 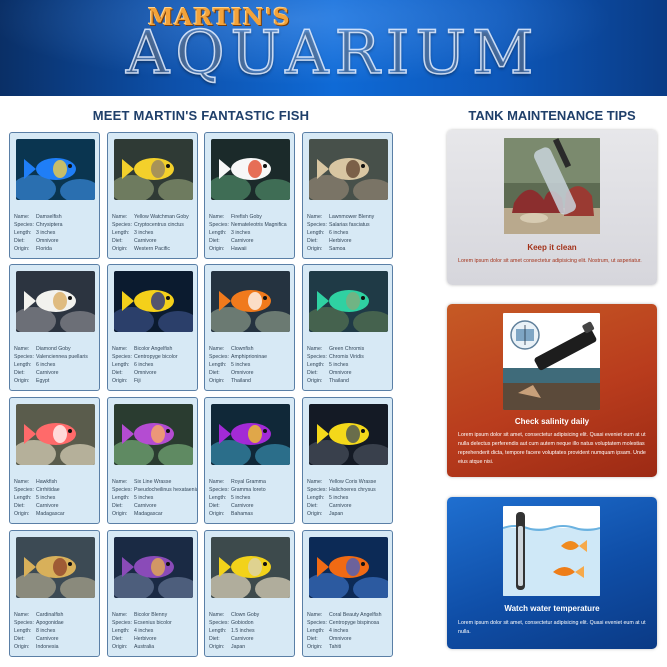 What do you see at coordinates (349, 226) in the screenshot?
I see `fish-species-row: Species: Salarias fasciatus` at bounding box center [349, 226].